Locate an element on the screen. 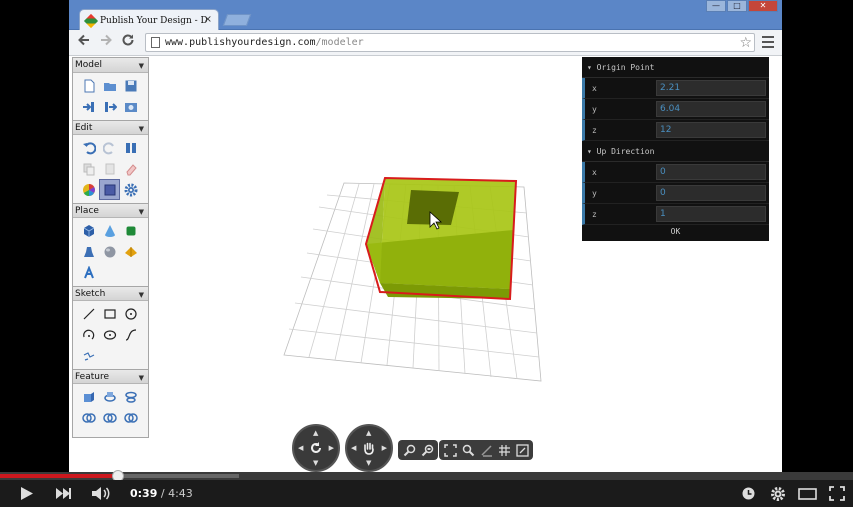  up-z-label: z is located at coordinates (594, 214).